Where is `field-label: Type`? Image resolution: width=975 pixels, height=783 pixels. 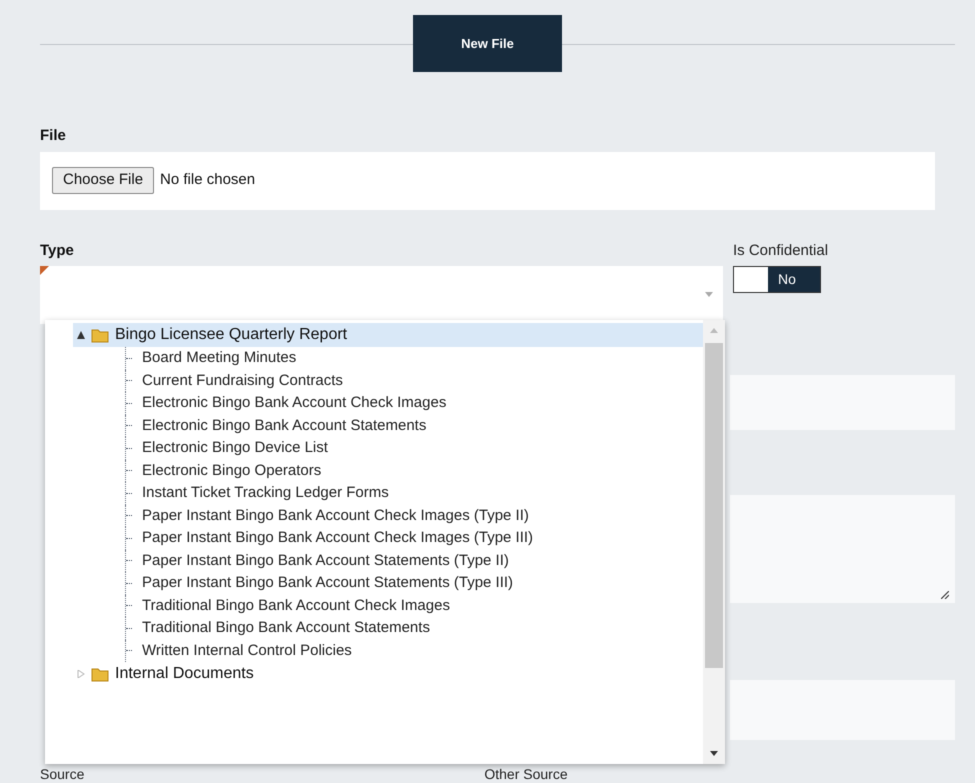
field-label: Type is located at coordinates (57, 250).